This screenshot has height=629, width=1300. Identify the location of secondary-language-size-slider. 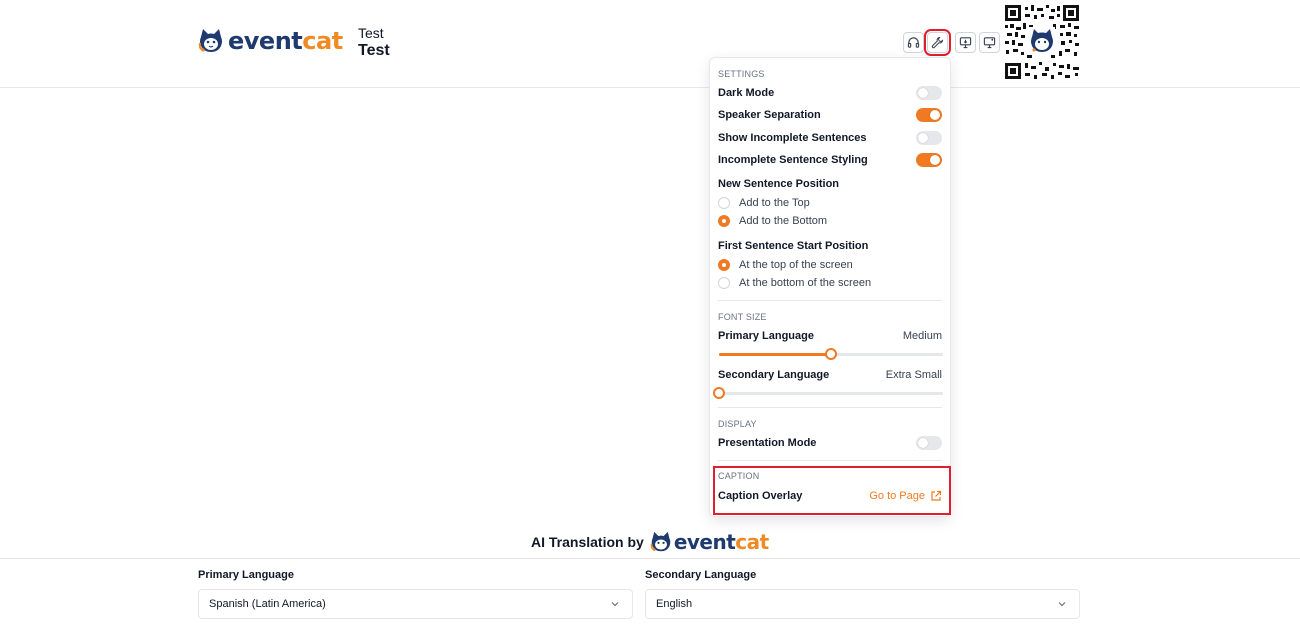
(828, 393).